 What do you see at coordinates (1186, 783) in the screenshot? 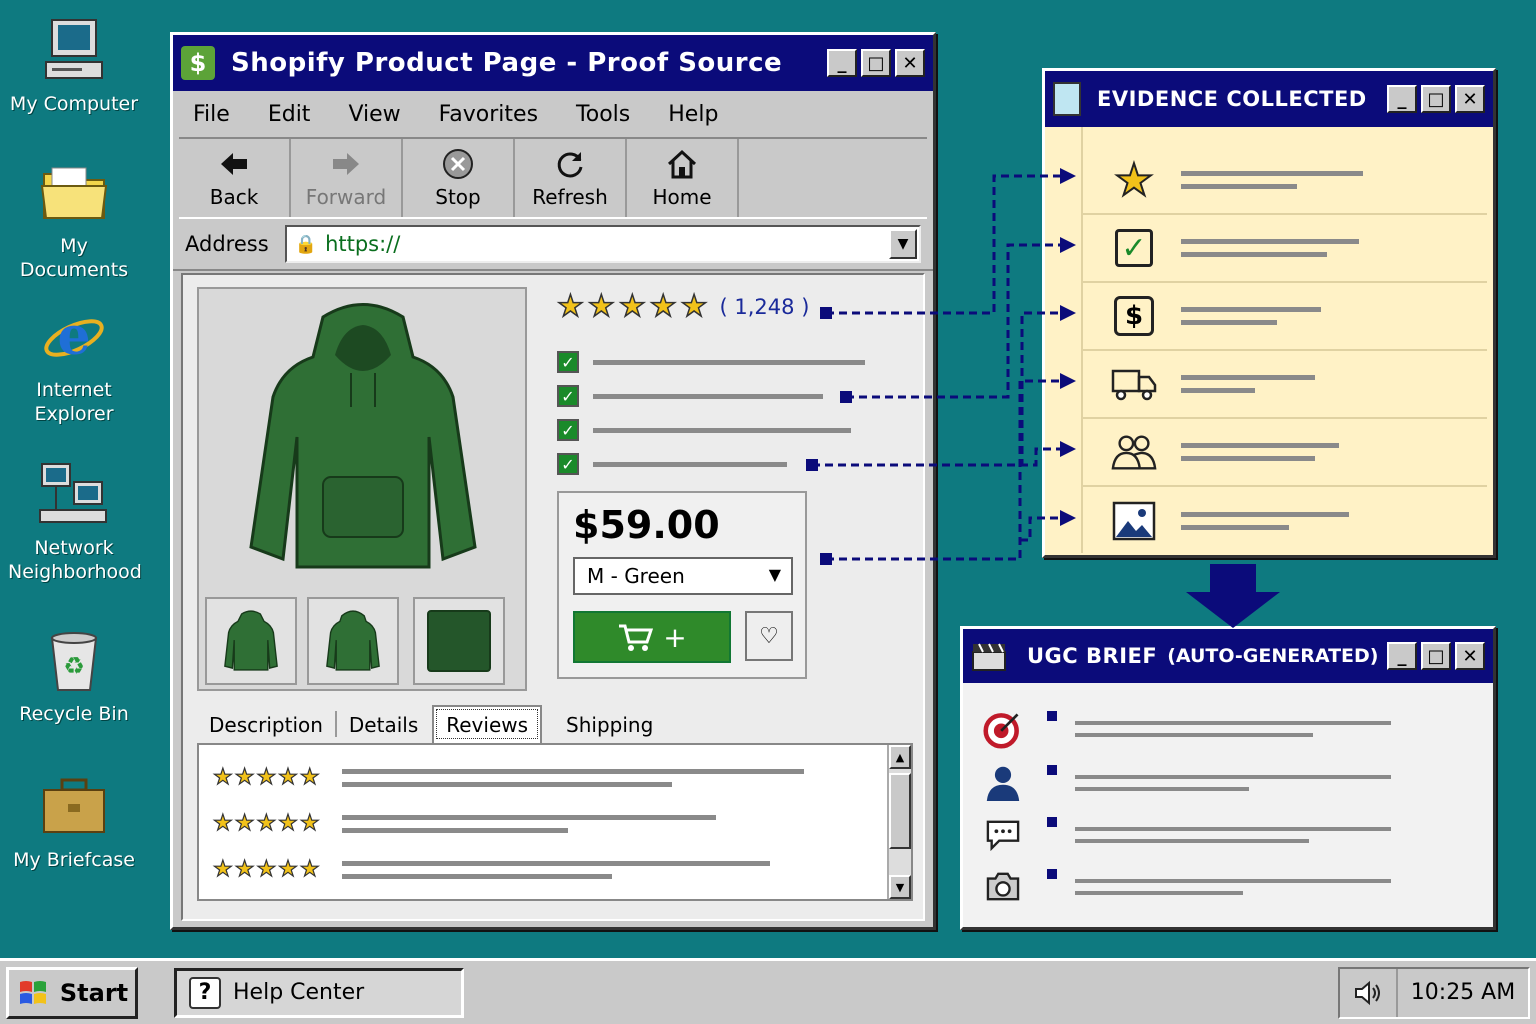
I see `brief-row-audience` at bounding box center [1186, 783].